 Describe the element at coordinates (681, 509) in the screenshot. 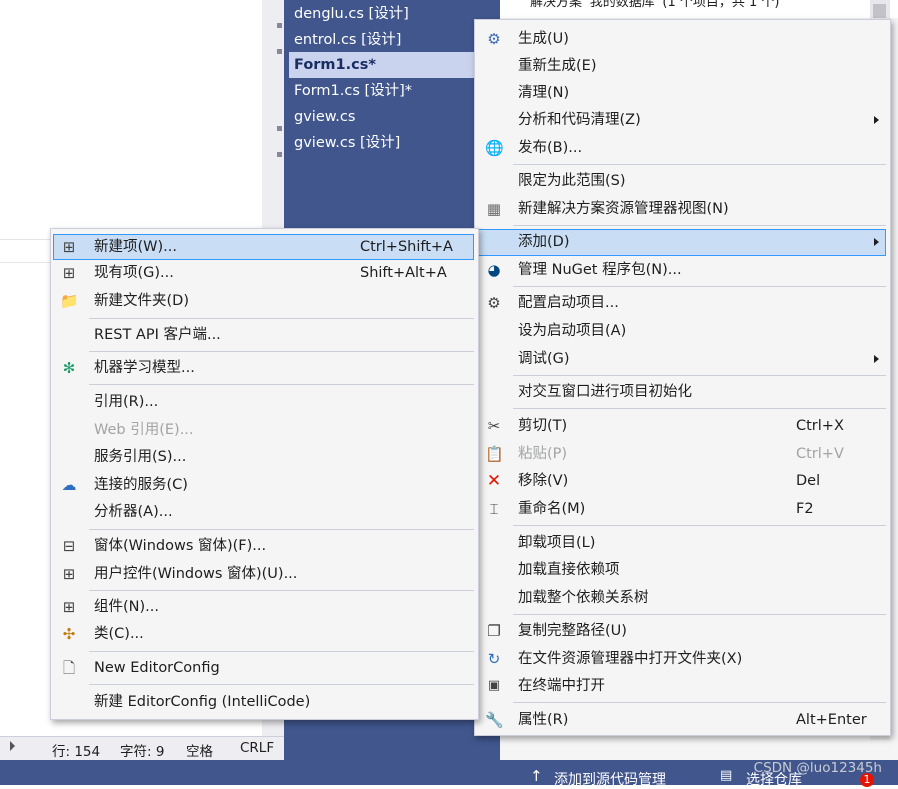

I see `menu-rename: ⌶ 重命名(M) F2` at that location.